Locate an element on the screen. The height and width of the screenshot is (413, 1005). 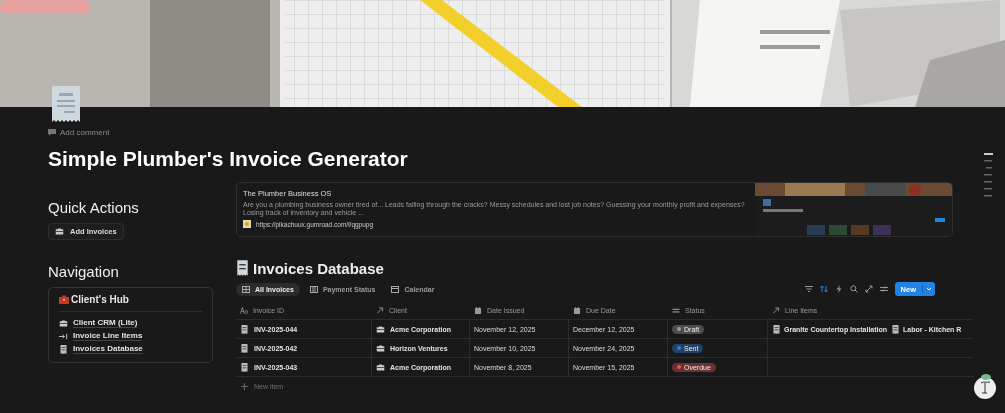
page-link: Invoice Line Items is located at coordinates (108, 336).